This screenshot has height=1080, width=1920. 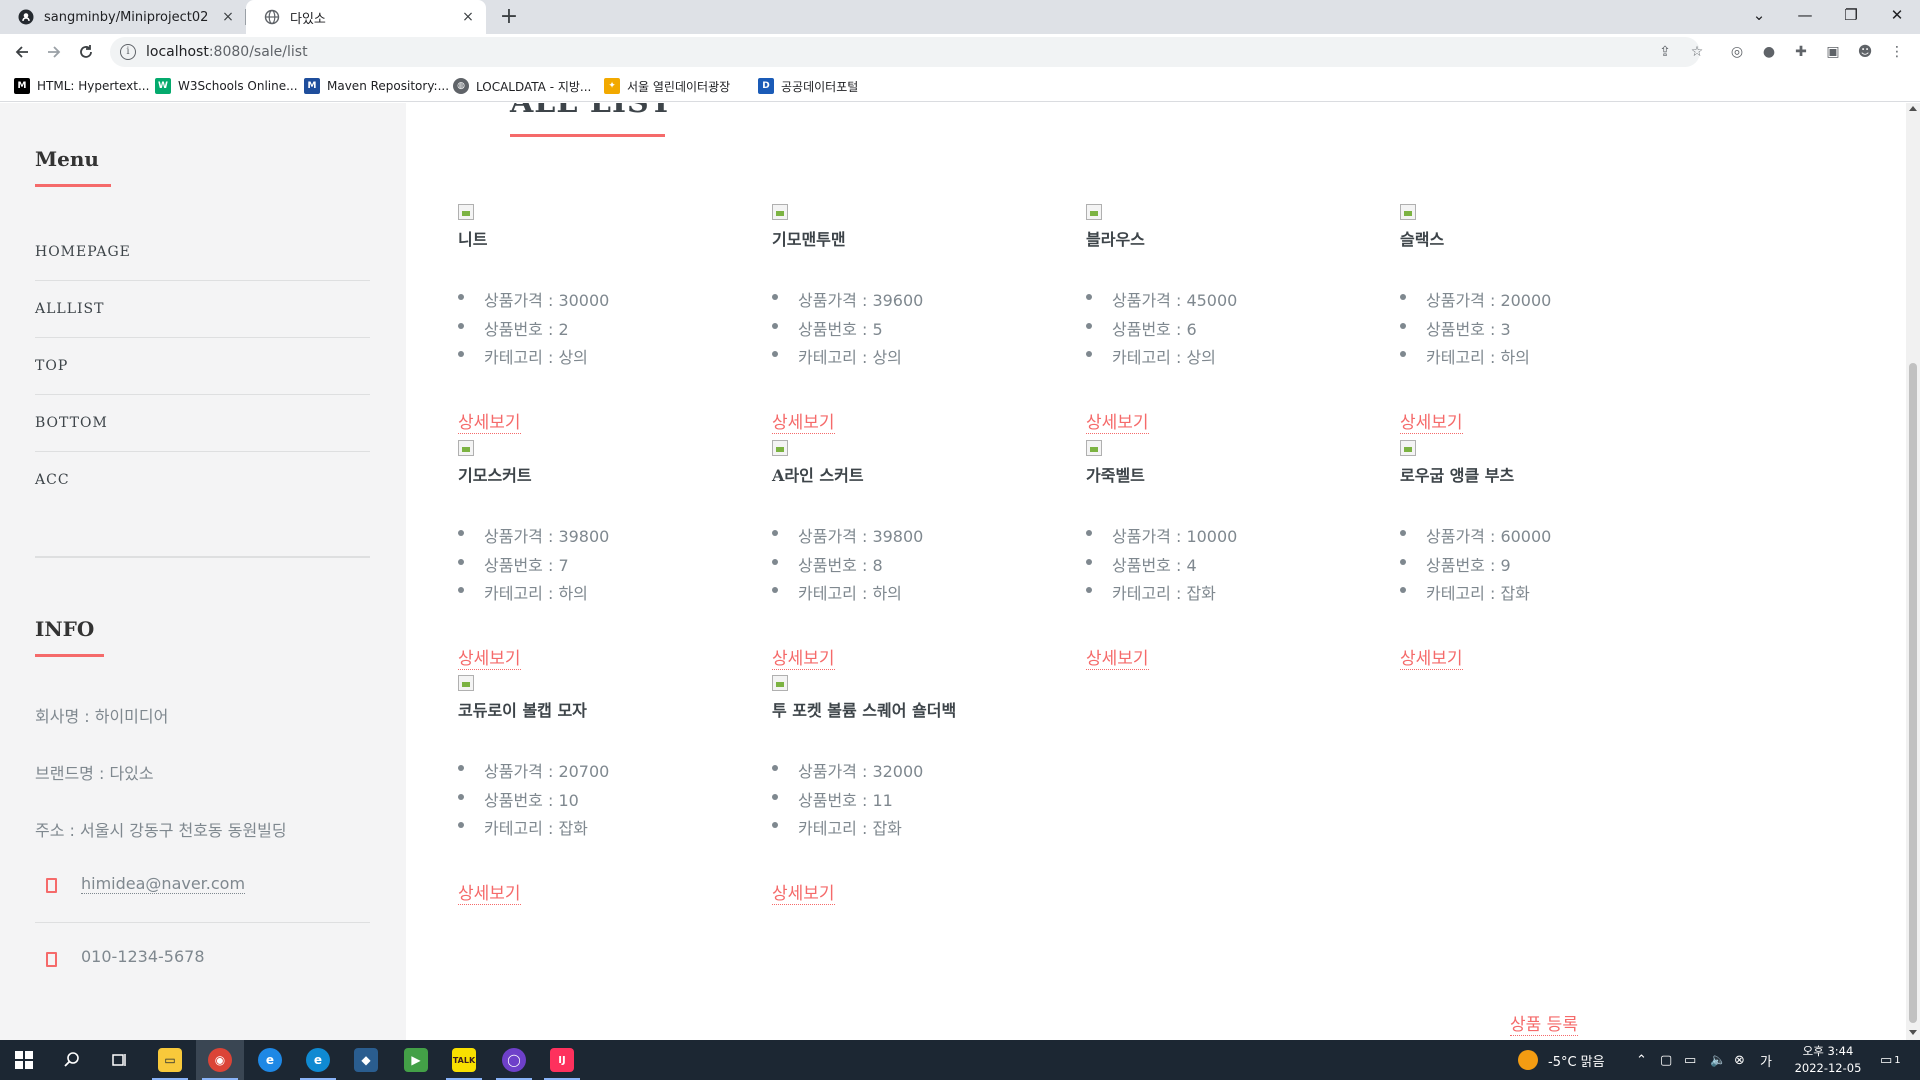 What do you see at coordinates (220, 1060) in the screenshot?
I see `taskbar-chrome: ◉` at bounding box center [220, 1060].